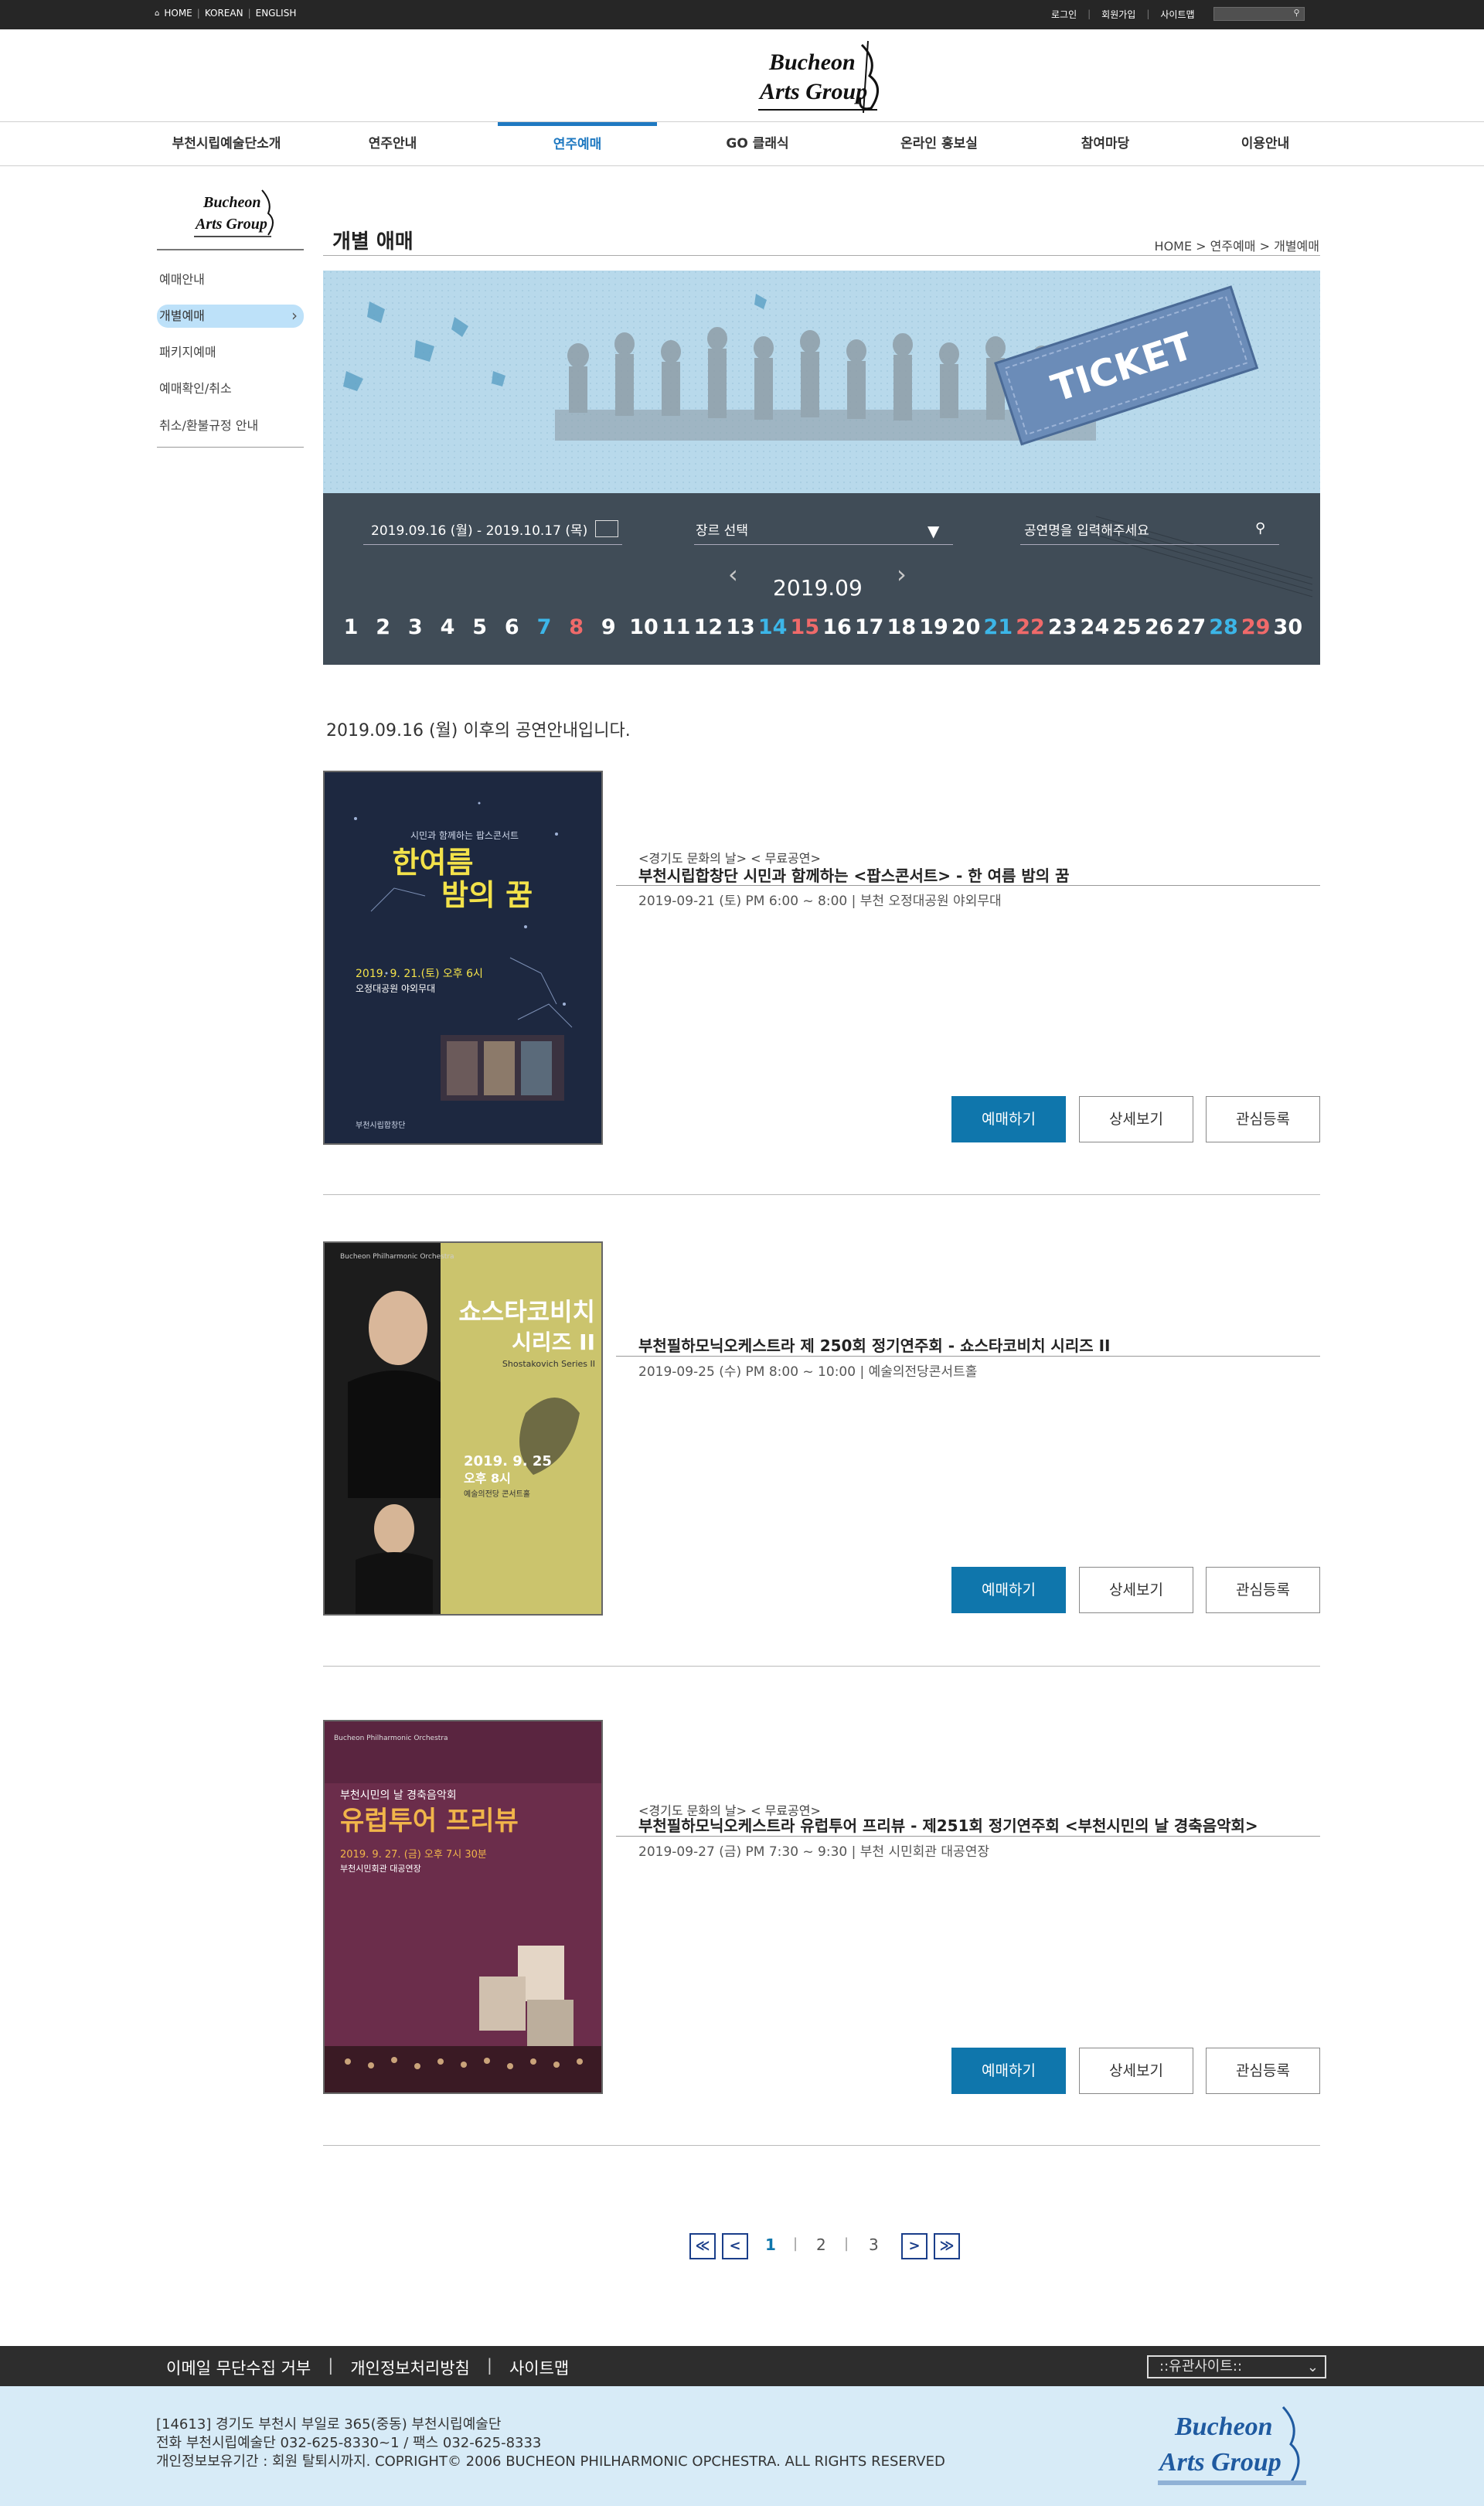 The image size is (1484, 2506). I want to click on login-link: 로그인, so click(1064, 14).